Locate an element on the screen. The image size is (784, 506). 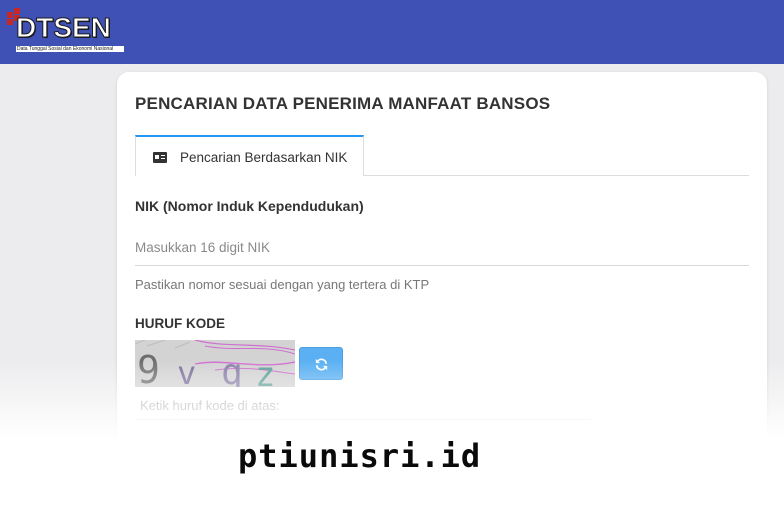
watermark-text: ptiunisri.id is located at coordinates (360, 456).